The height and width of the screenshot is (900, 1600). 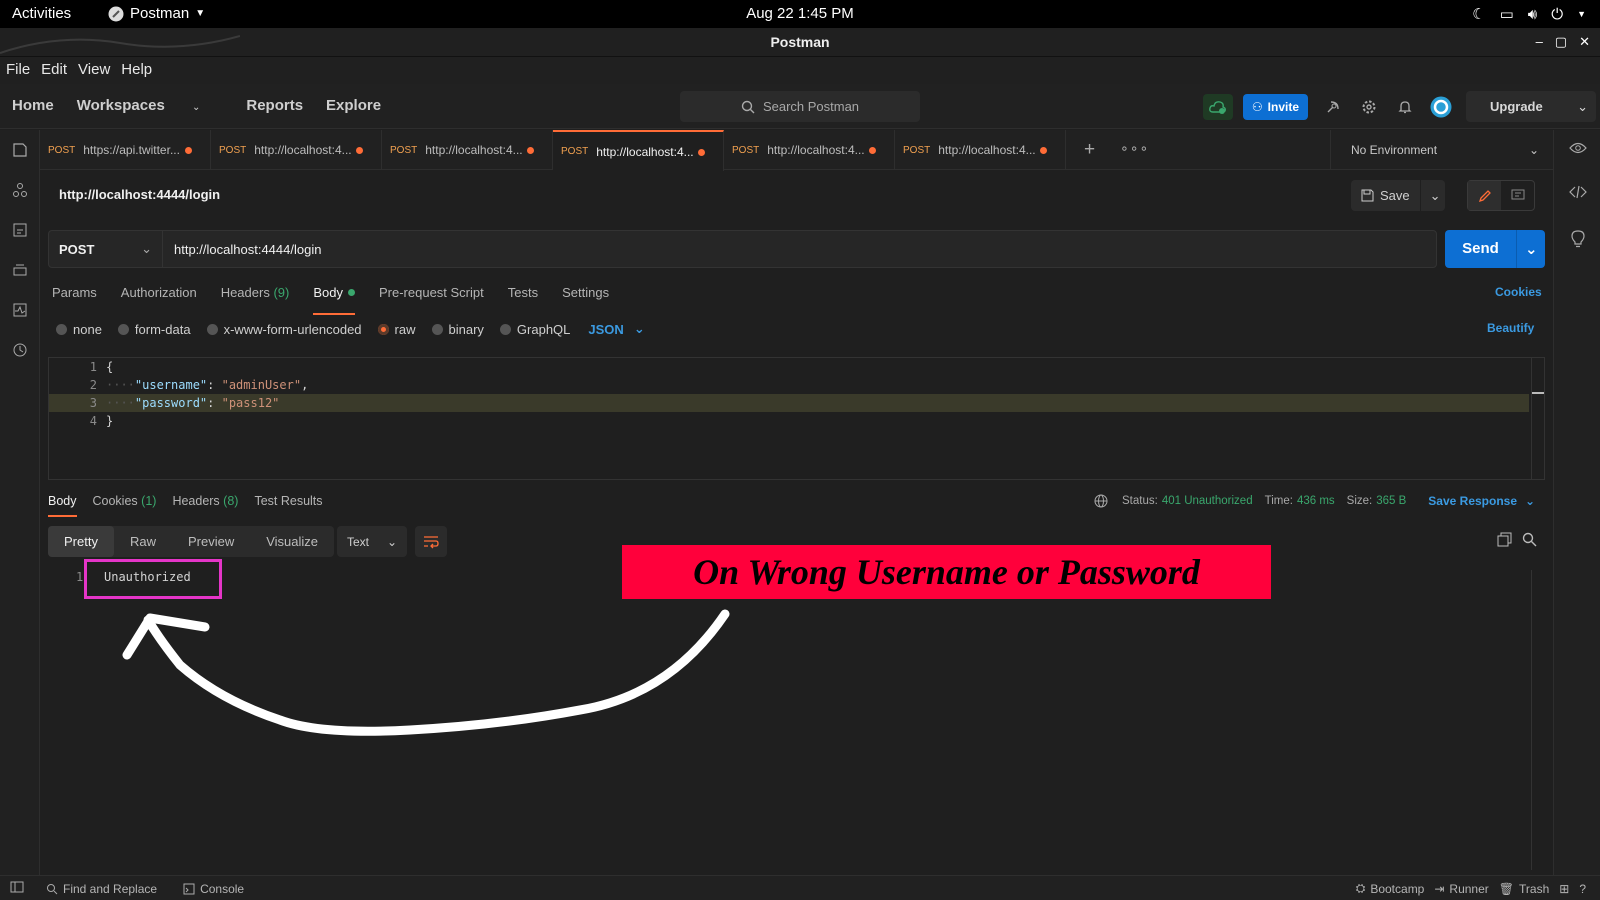 I want to click on response-tab-body: Body, so click(x=62, y=505).